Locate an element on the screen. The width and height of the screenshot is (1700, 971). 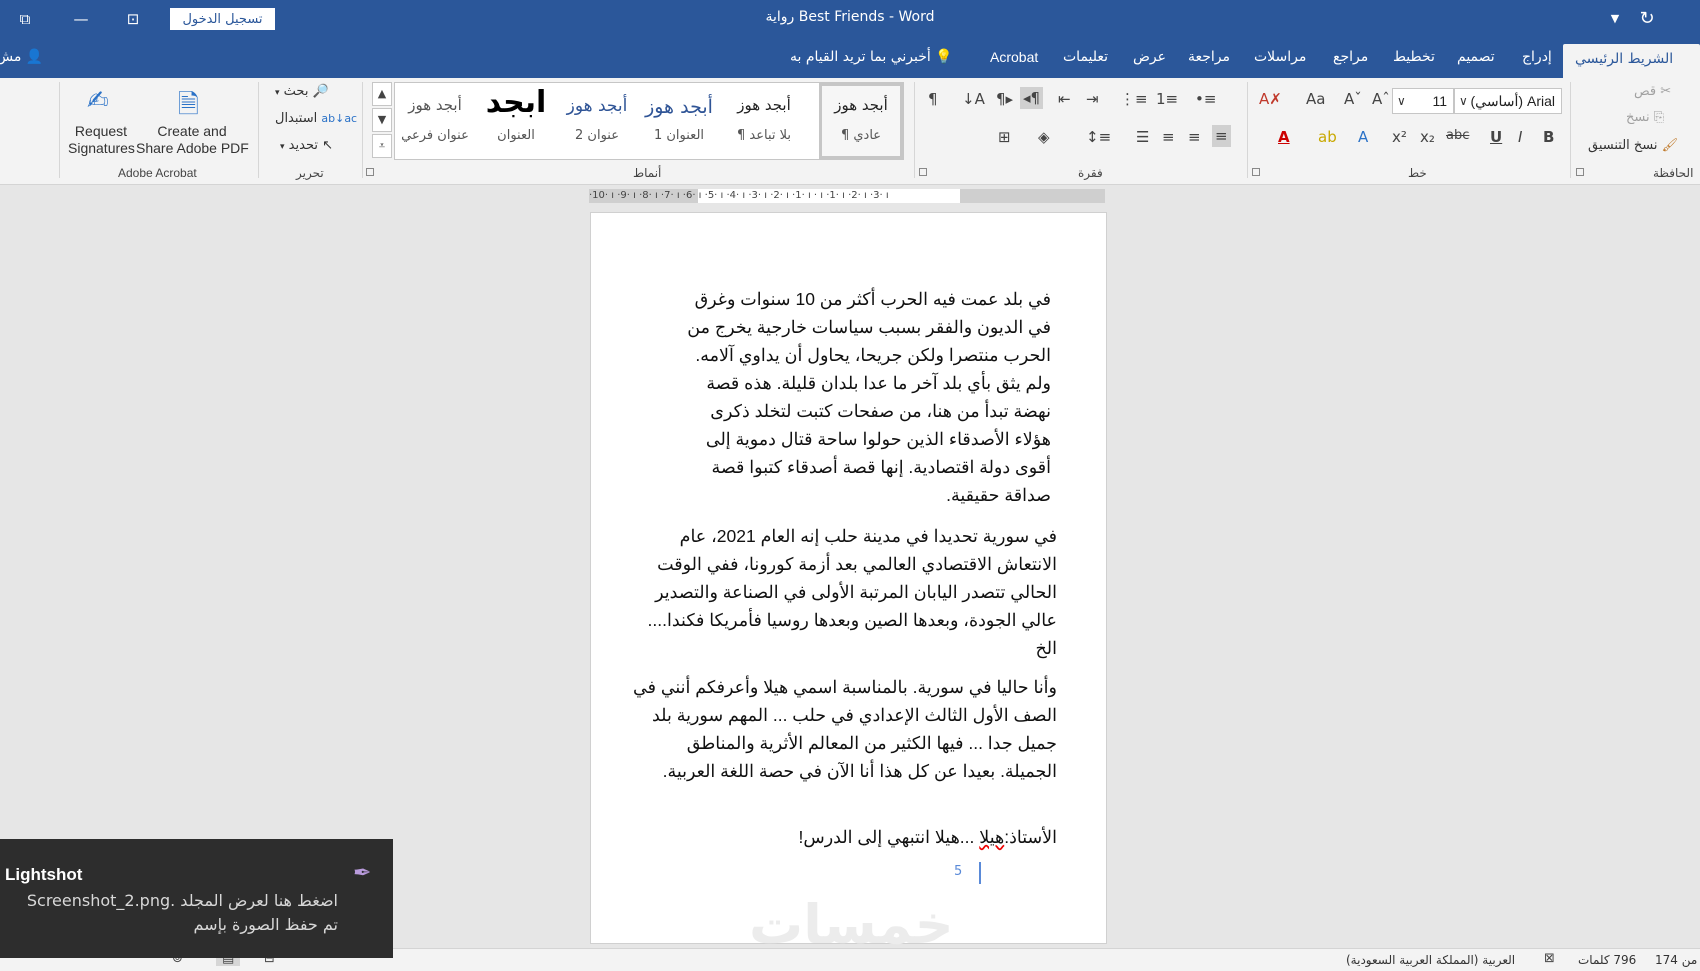
style-title: ابجد العنوان is located at coordinates (516, 121).